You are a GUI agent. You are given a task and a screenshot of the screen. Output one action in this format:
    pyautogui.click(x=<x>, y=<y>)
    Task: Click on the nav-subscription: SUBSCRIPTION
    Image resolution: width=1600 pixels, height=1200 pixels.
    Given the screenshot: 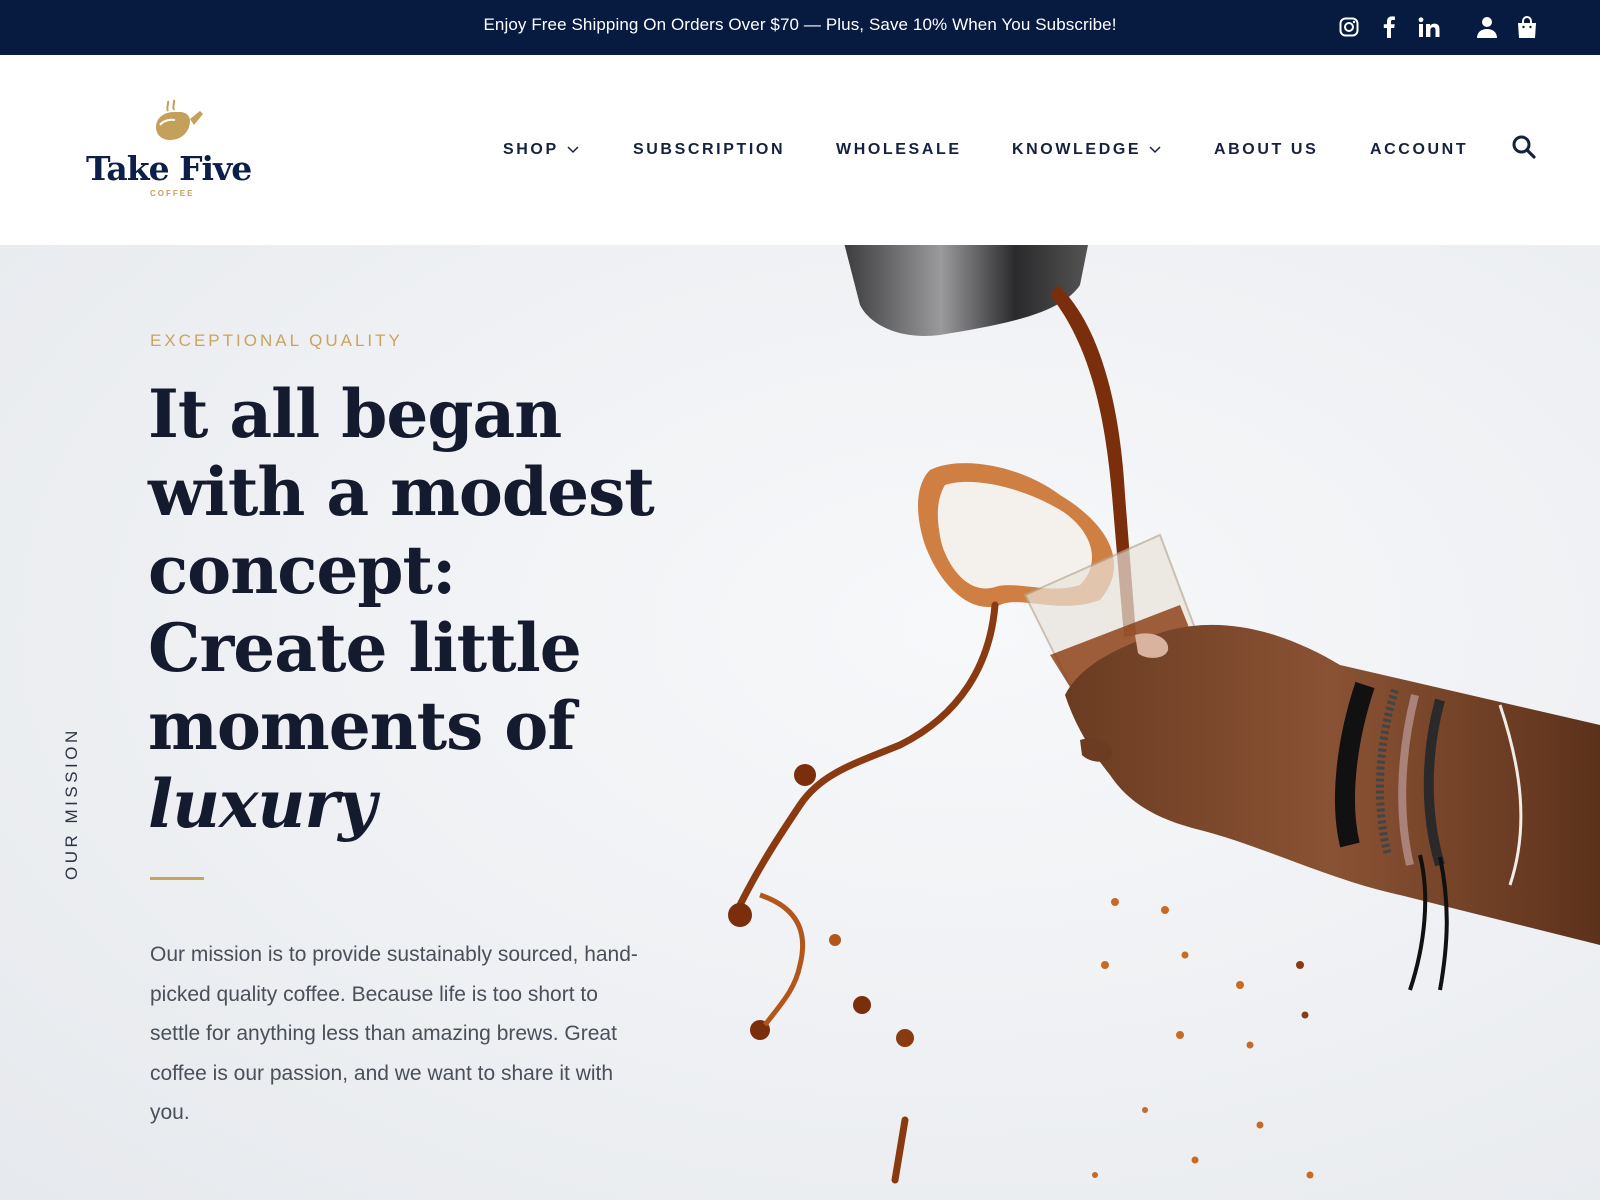 What is the action you would take?
    pyautogui.click(x=709, y=150)
    